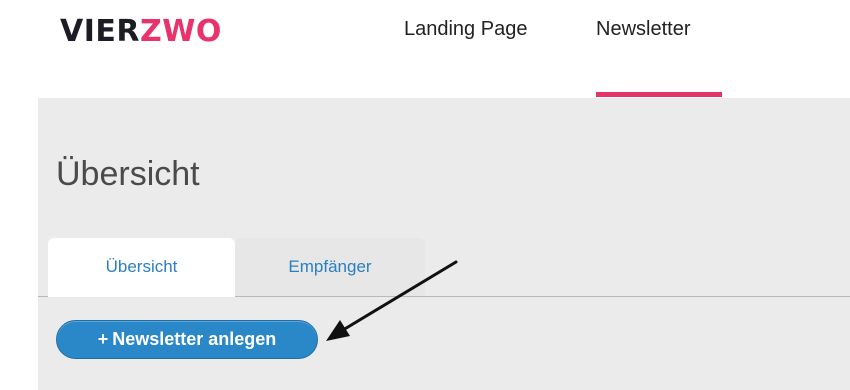  What do you see at coordinates (141, 296) in the screenshot?
I see `active-tab-cover` at bounding box center [141, 296].